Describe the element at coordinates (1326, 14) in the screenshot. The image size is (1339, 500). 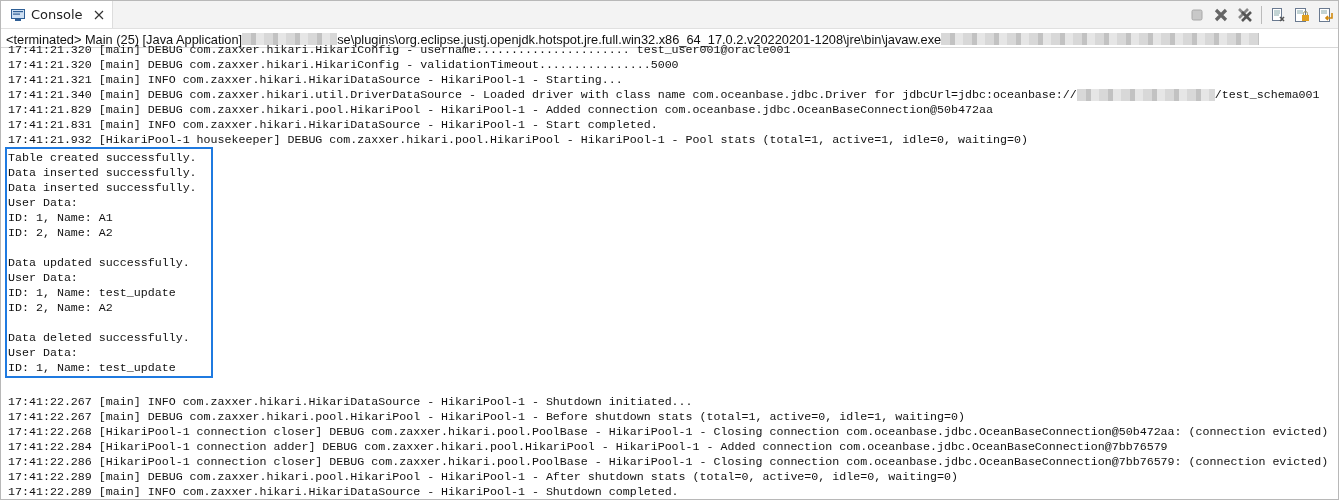
I see `wrap-document-icon` at that location.